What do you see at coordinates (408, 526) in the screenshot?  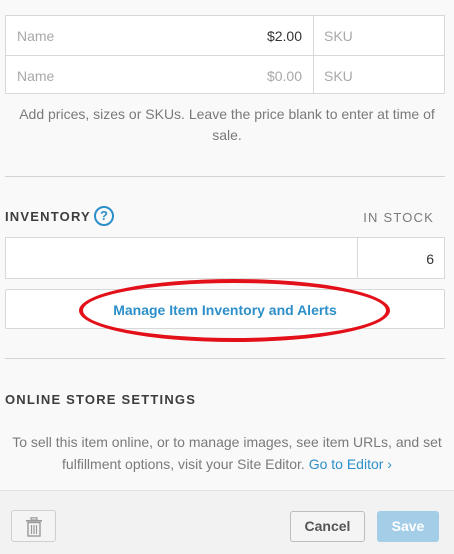 I see `save-button: Save` at bounding box center [408, 526].